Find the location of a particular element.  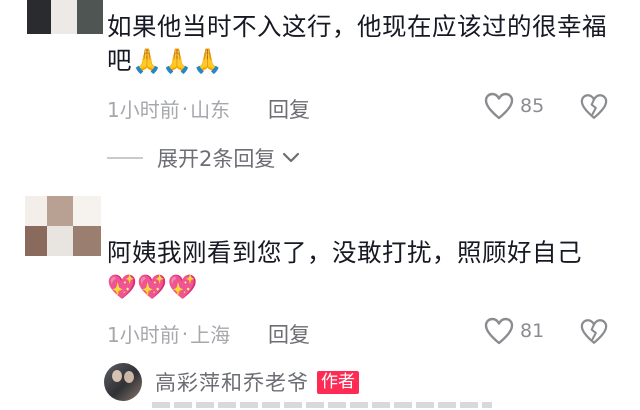

like-count: 81 is located at coordinates (532, 331).